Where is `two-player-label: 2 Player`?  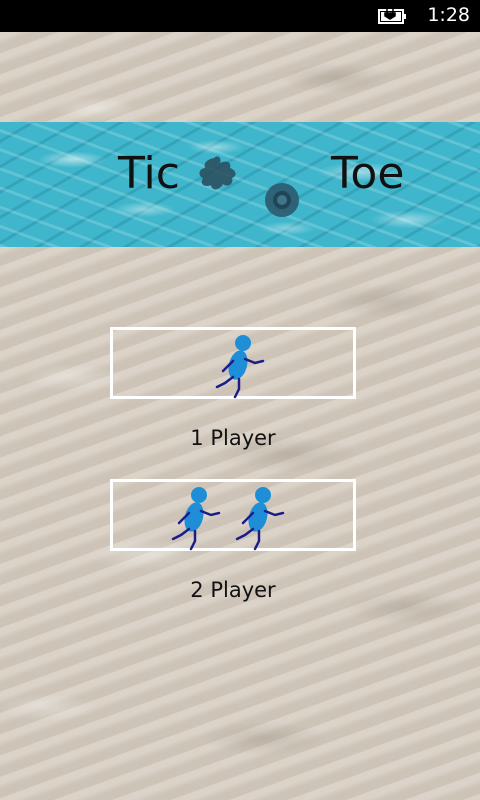
two-player-label: 2 Player is located at coordinates (233, 590).